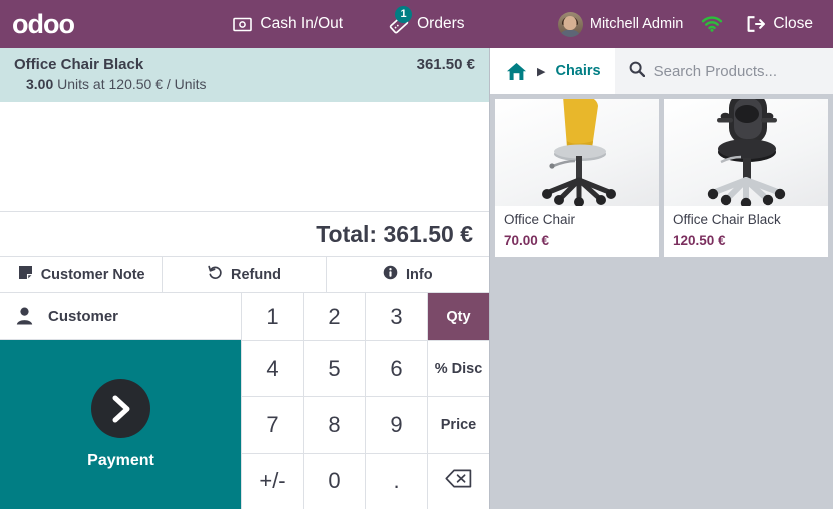 Image resolution: width=833 pixels, height=509 pixels. I want to click on product-price: 120.50 €, so click(699, 240).